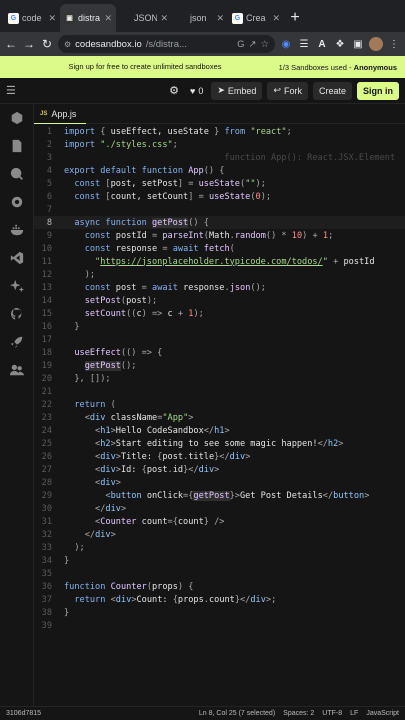 The image size is (405, 720). I want to click on code-text: <Counter count={count} />, so click(160, 521).